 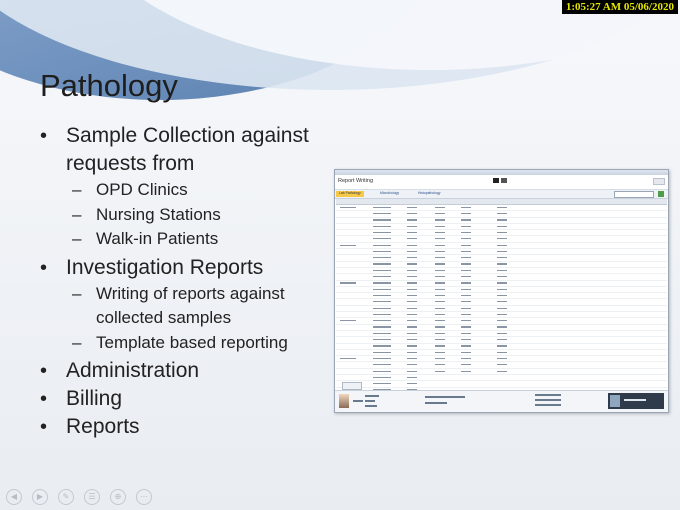 What do you see at coordinates (203, 215) in the screenshot?
I see `sub-bullet-item: Nursing Stations` at bounding box center [203, 215].